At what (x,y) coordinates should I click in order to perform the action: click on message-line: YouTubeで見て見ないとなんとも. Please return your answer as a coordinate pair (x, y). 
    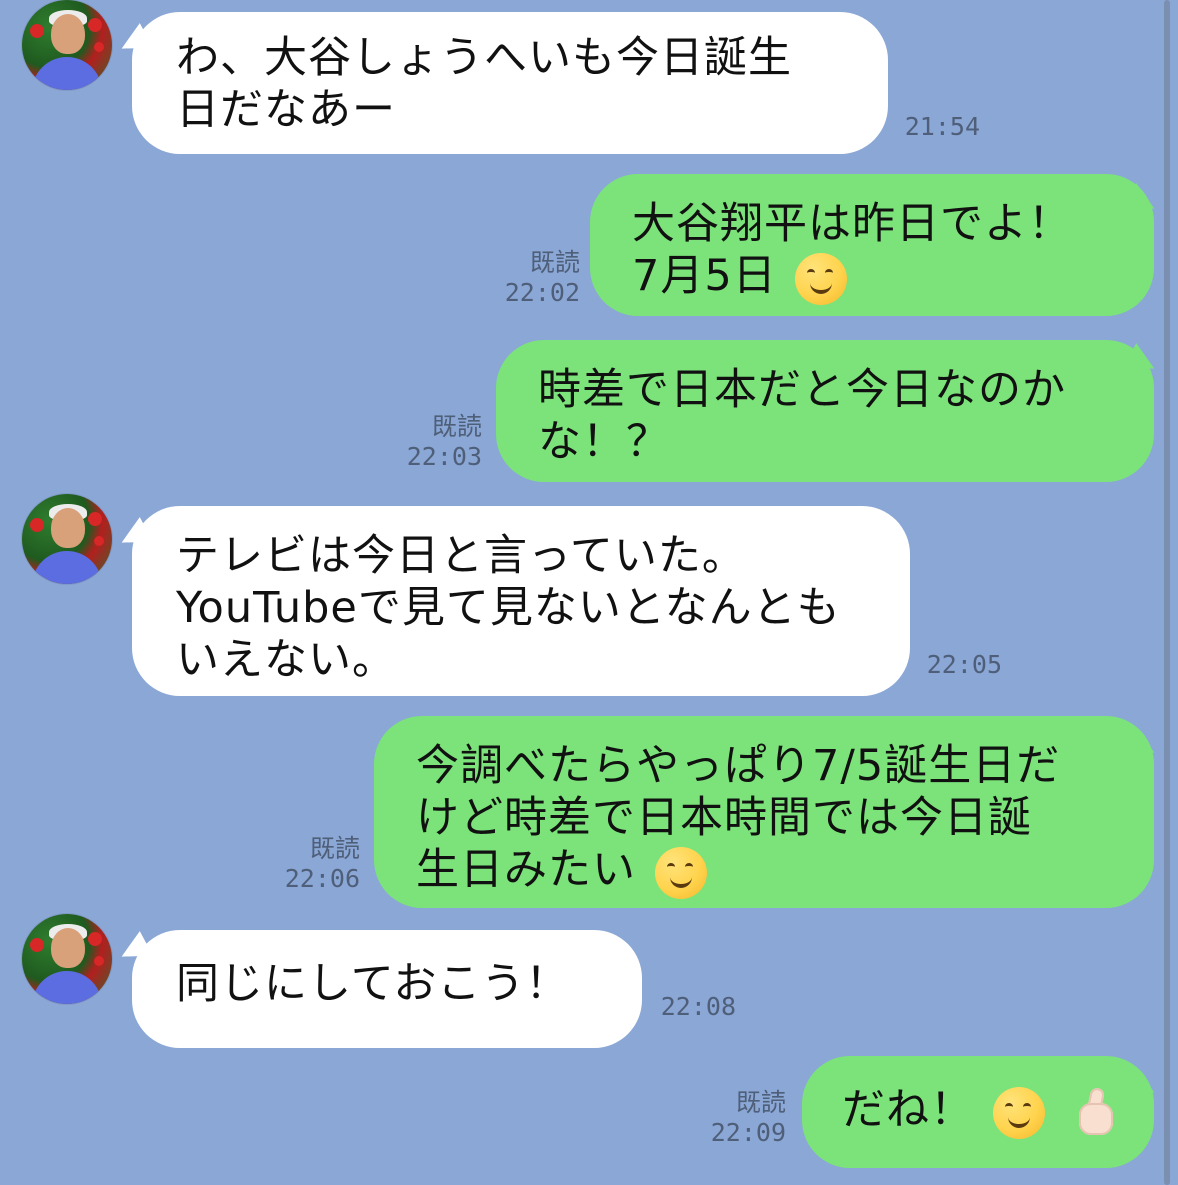
    Looking at the image, I should click on (508, 608).